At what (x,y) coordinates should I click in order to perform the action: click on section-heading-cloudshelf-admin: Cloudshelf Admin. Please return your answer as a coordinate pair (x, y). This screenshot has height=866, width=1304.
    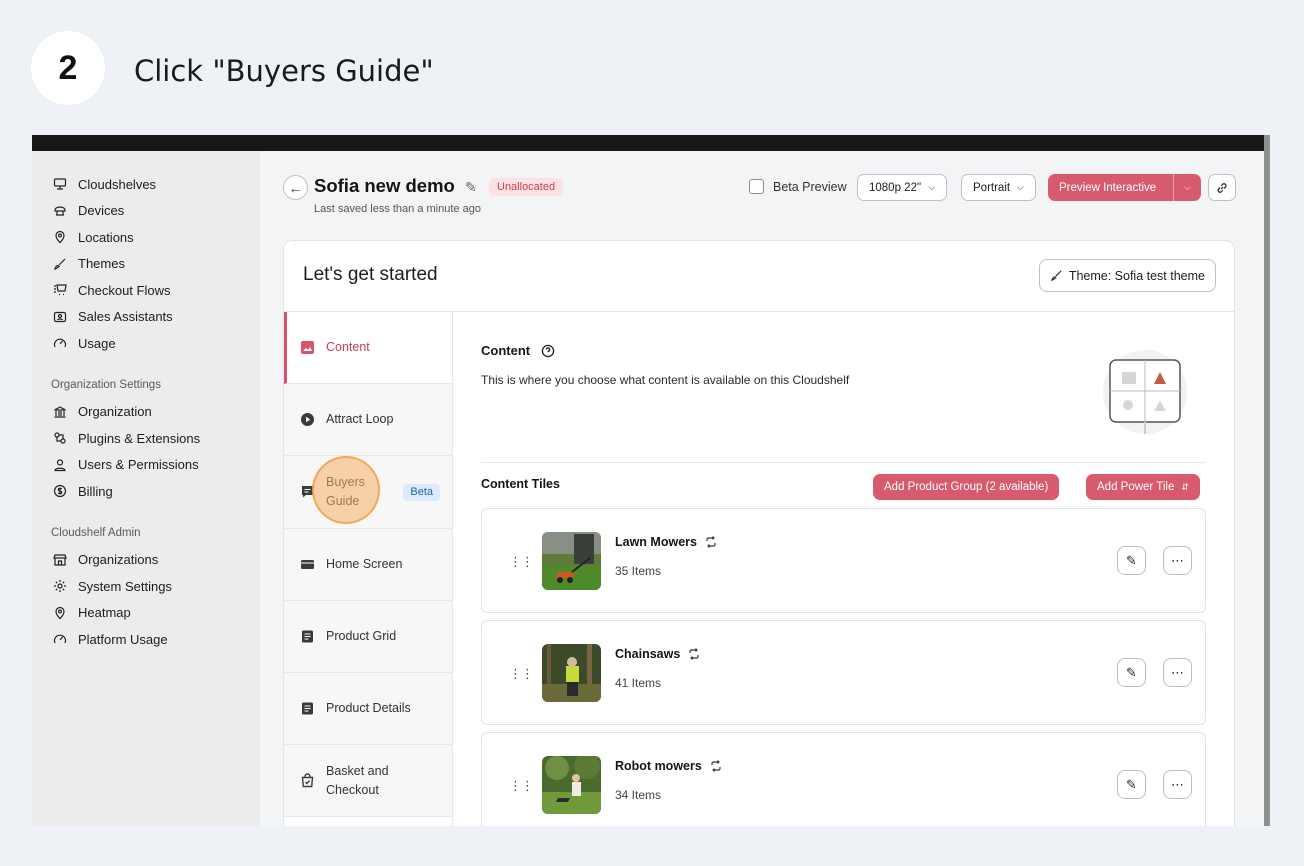
    Looking at the image, I should click on (96, 532).